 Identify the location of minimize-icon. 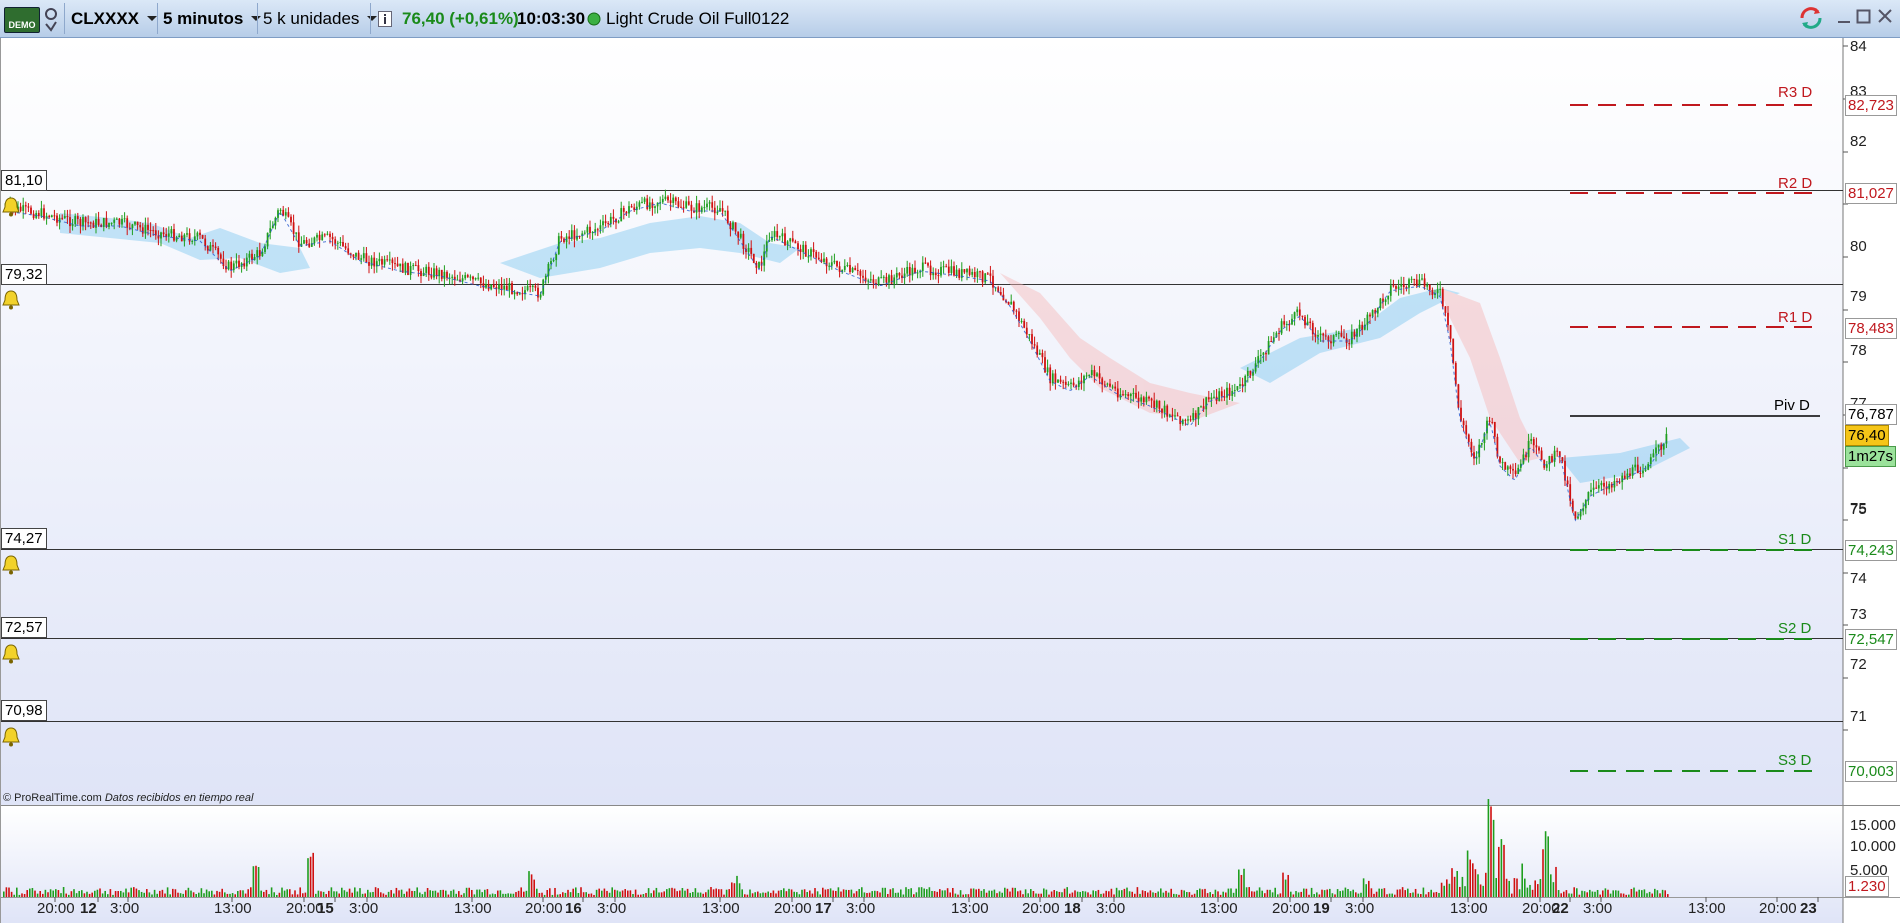
(1844, 19).